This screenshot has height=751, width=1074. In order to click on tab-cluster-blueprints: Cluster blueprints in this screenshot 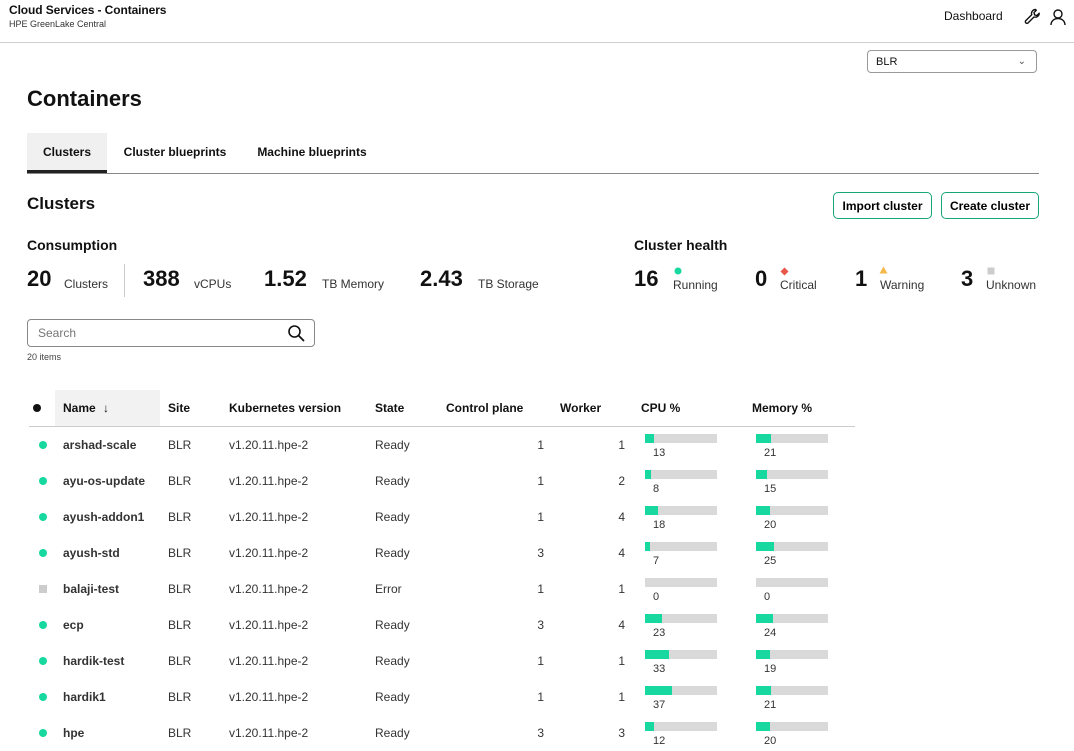, I will do `click(175, 153)`.